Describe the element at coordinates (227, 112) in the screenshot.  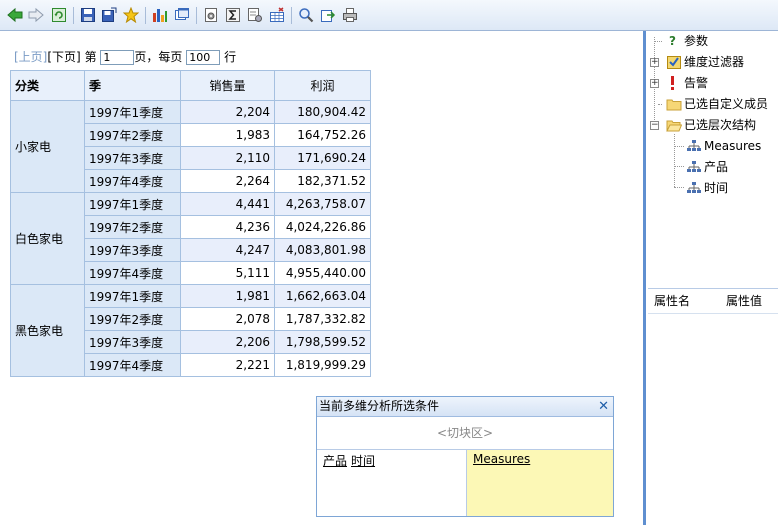
I see `sales-cell: 2,204` at that location.